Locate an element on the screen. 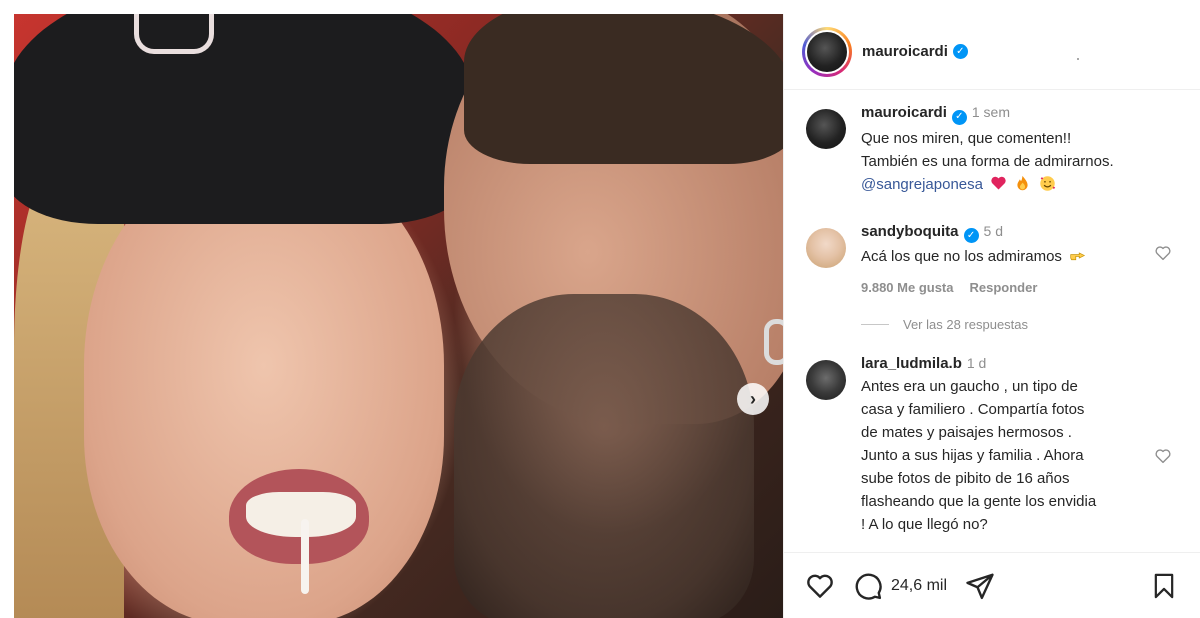 The width and height of the screenshot is (1200, 618). like-button is located at coordinates (820, 586).